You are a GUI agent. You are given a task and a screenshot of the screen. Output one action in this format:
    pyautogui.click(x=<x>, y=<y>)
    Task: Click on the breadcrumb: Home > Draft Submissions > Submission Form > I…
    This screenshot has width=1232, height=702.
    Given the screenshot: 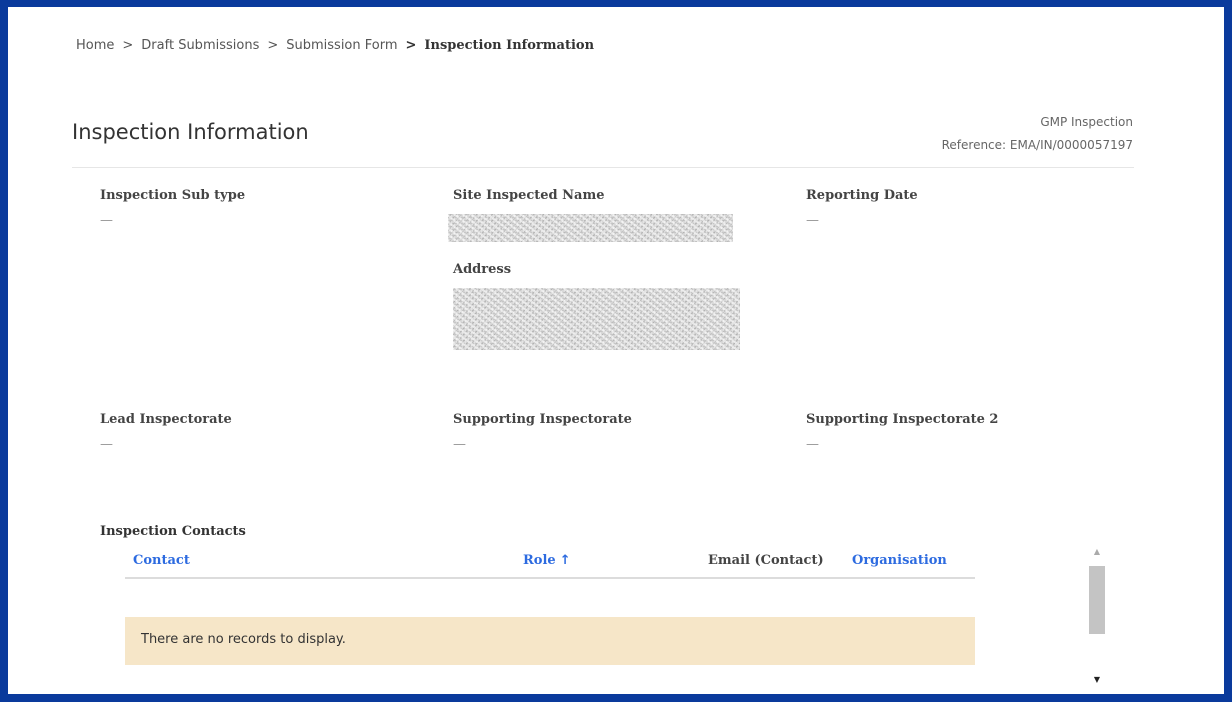 What is the action you would take?
    pyautogui.click(x=335, y=45)
    